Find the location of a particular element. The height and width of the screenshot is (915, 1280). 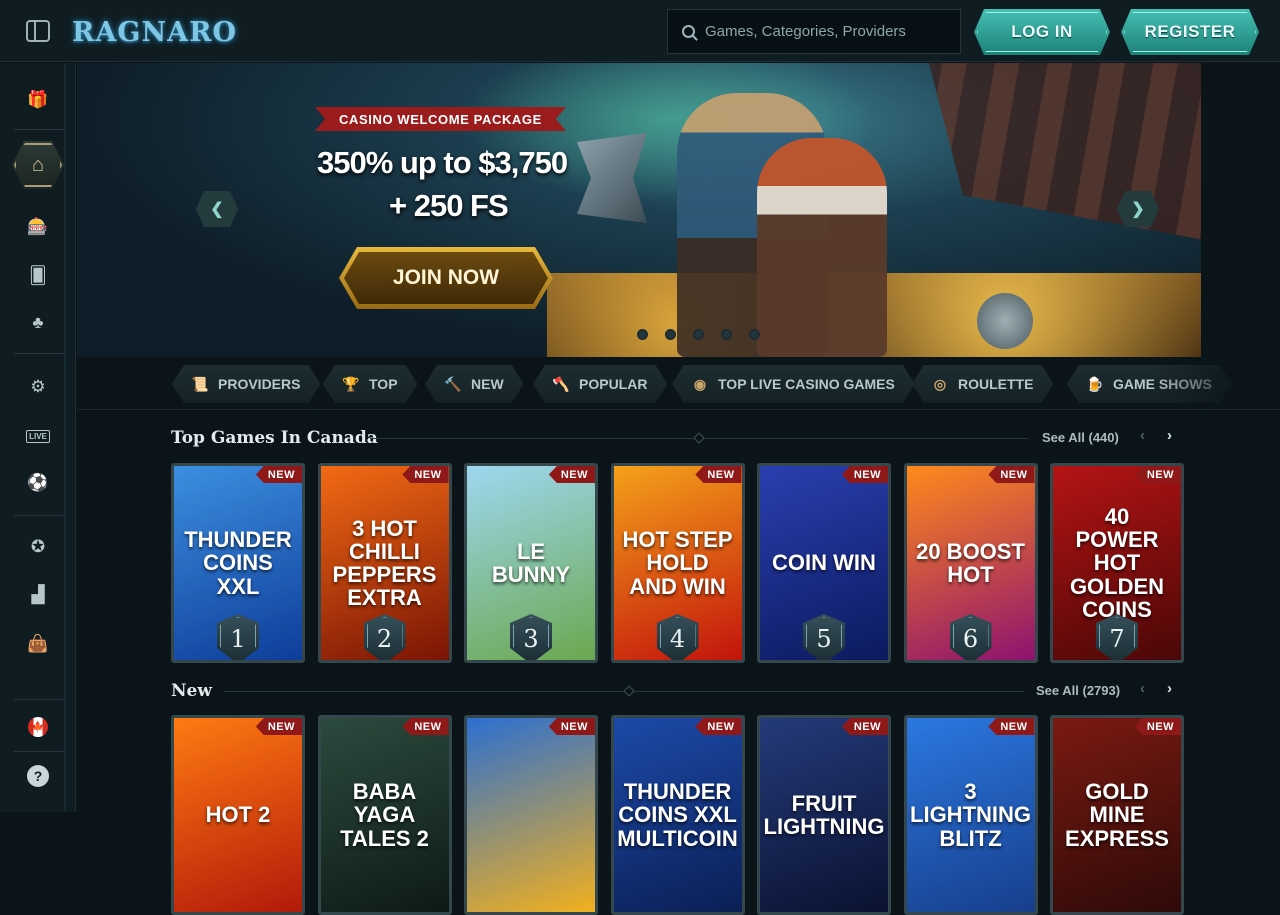

sidebar-item-settings: ⚙ is located at coordinates (38, 387).